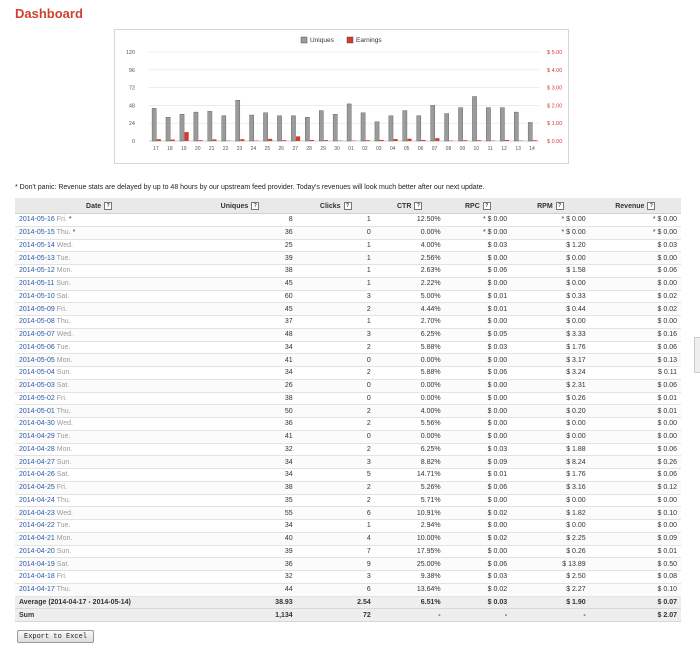  I want to click on rpm-cell: * $ 0.00, so click(550, 233).